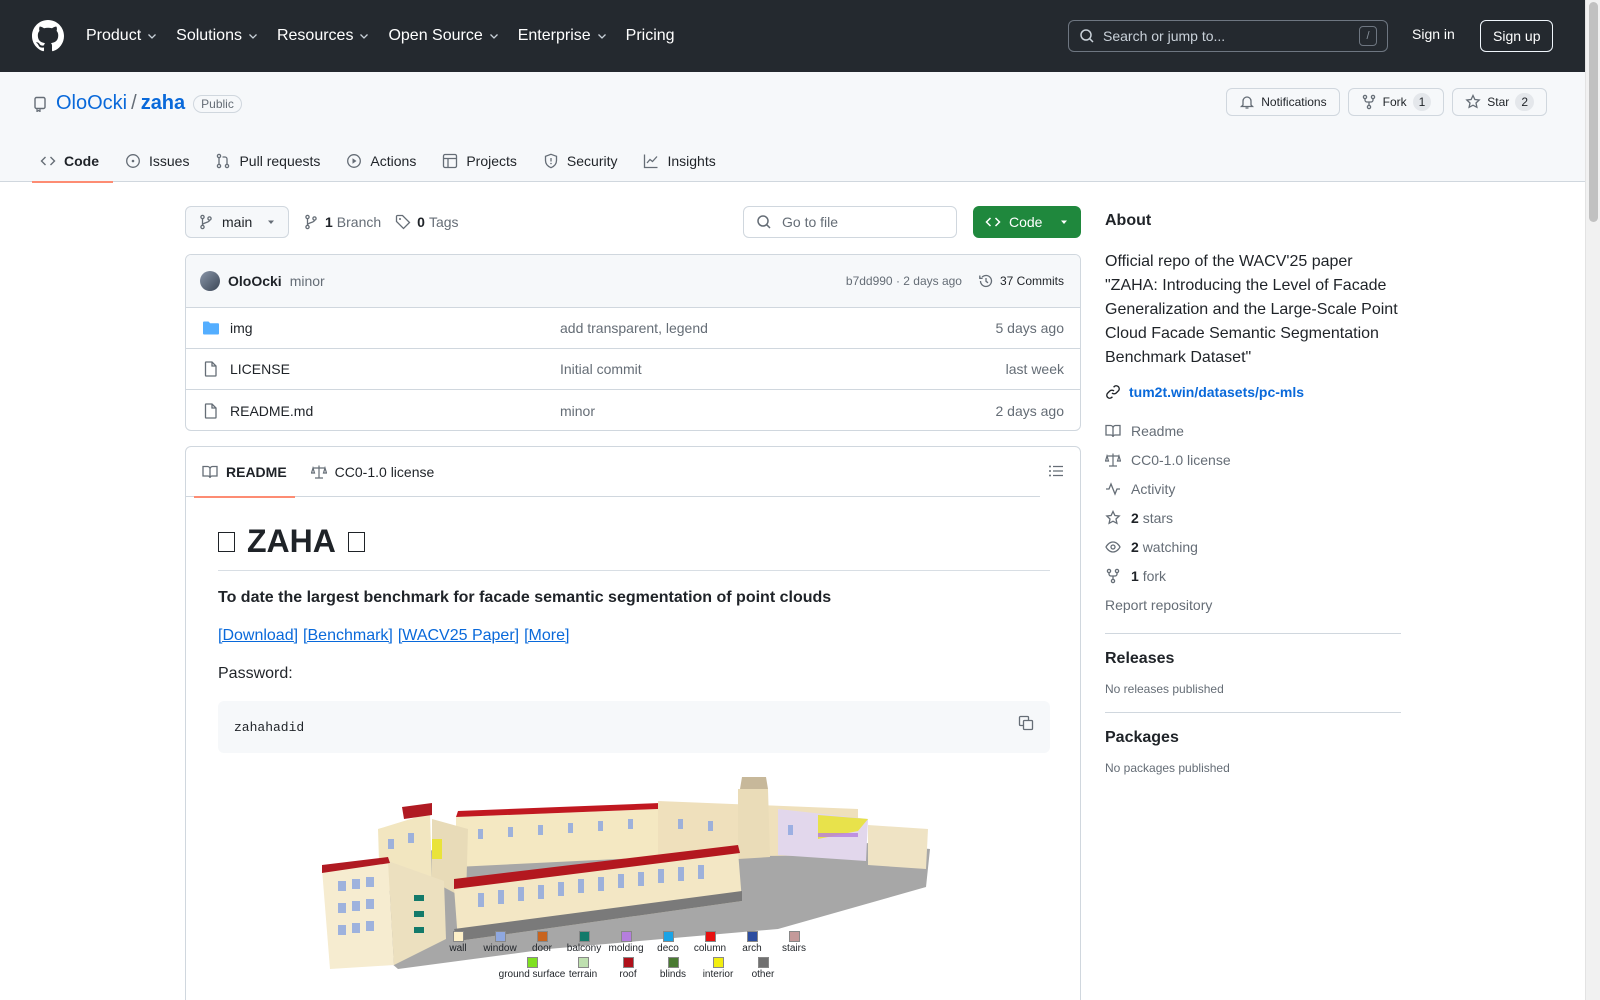 This screenshot has width=1600, height=1000. I want to click on tab-projects: Projects, so click(482, 161).